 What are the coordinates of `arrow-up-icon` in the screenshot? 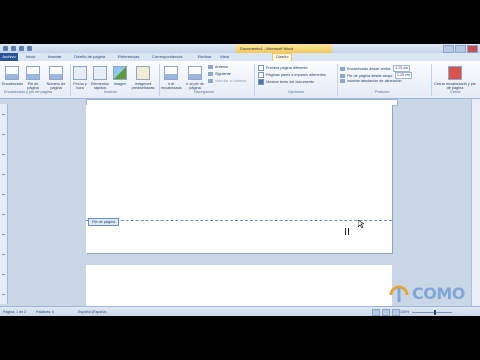 It's located at (210, 67).